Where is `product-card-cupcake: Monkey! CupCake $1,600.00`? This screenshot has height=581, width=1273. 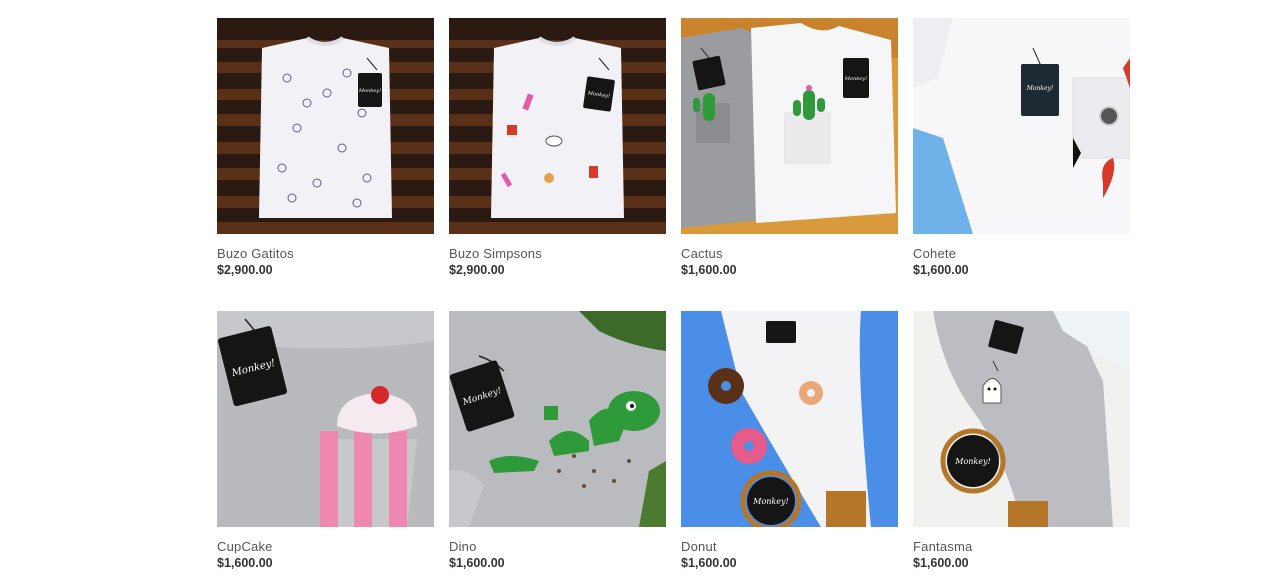
product-card-cupcake: Monkey! CupCake $1,600.00 is located at coordinates (325, 446).